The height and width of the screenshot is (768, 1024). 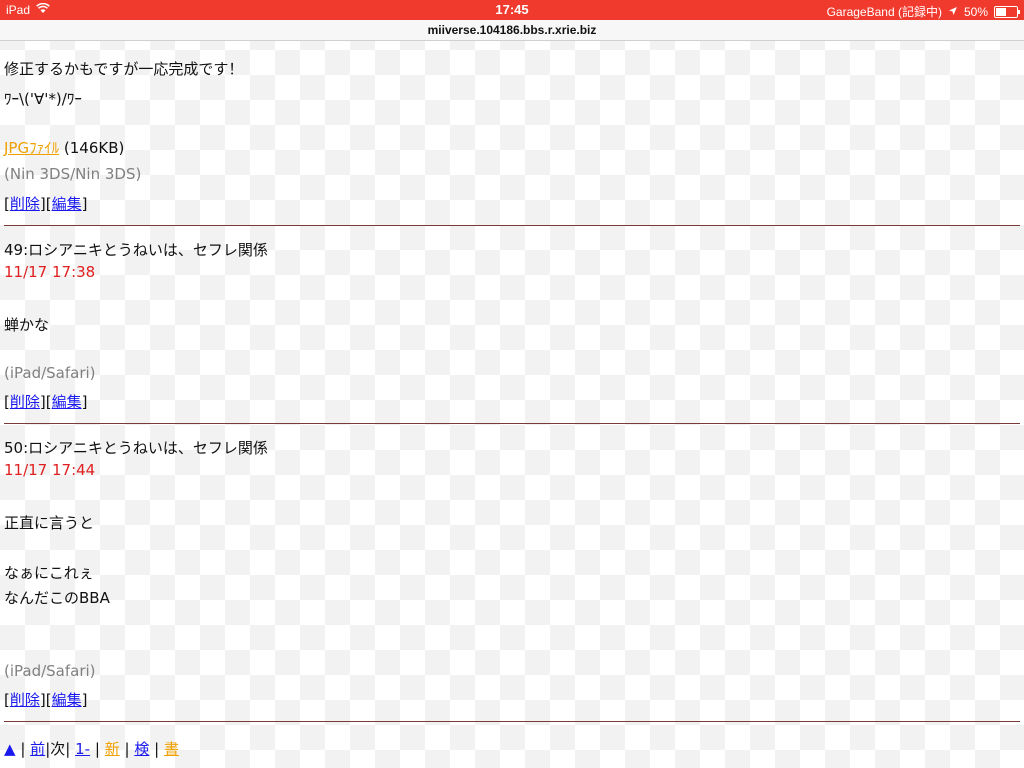 I want to click on write-post-link: 書, so click(x=171, y=749).